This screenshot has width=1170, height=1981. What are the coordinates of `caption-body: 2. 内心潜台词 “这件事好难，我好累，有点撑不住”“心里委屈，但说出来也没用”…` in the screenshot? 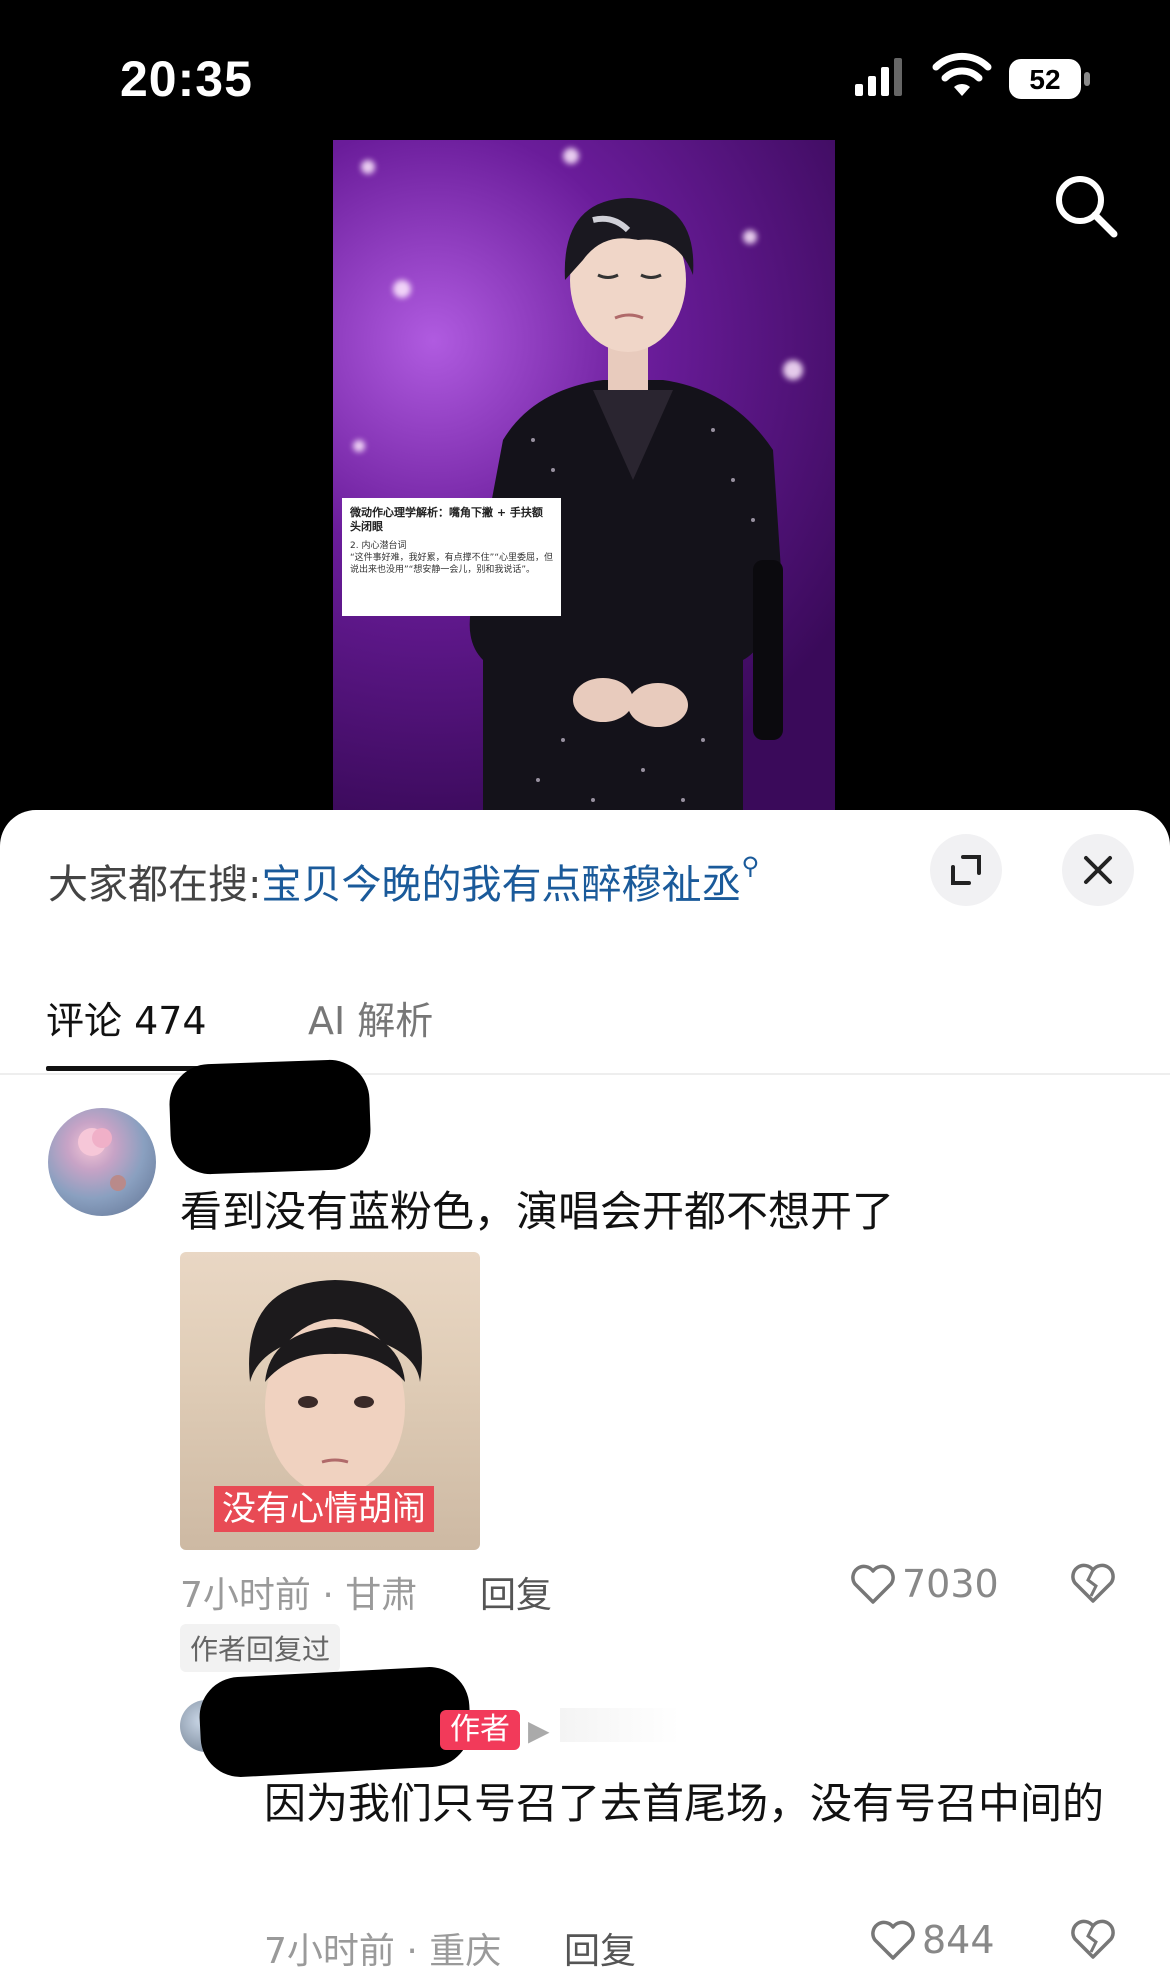 It's located at (451, 558).